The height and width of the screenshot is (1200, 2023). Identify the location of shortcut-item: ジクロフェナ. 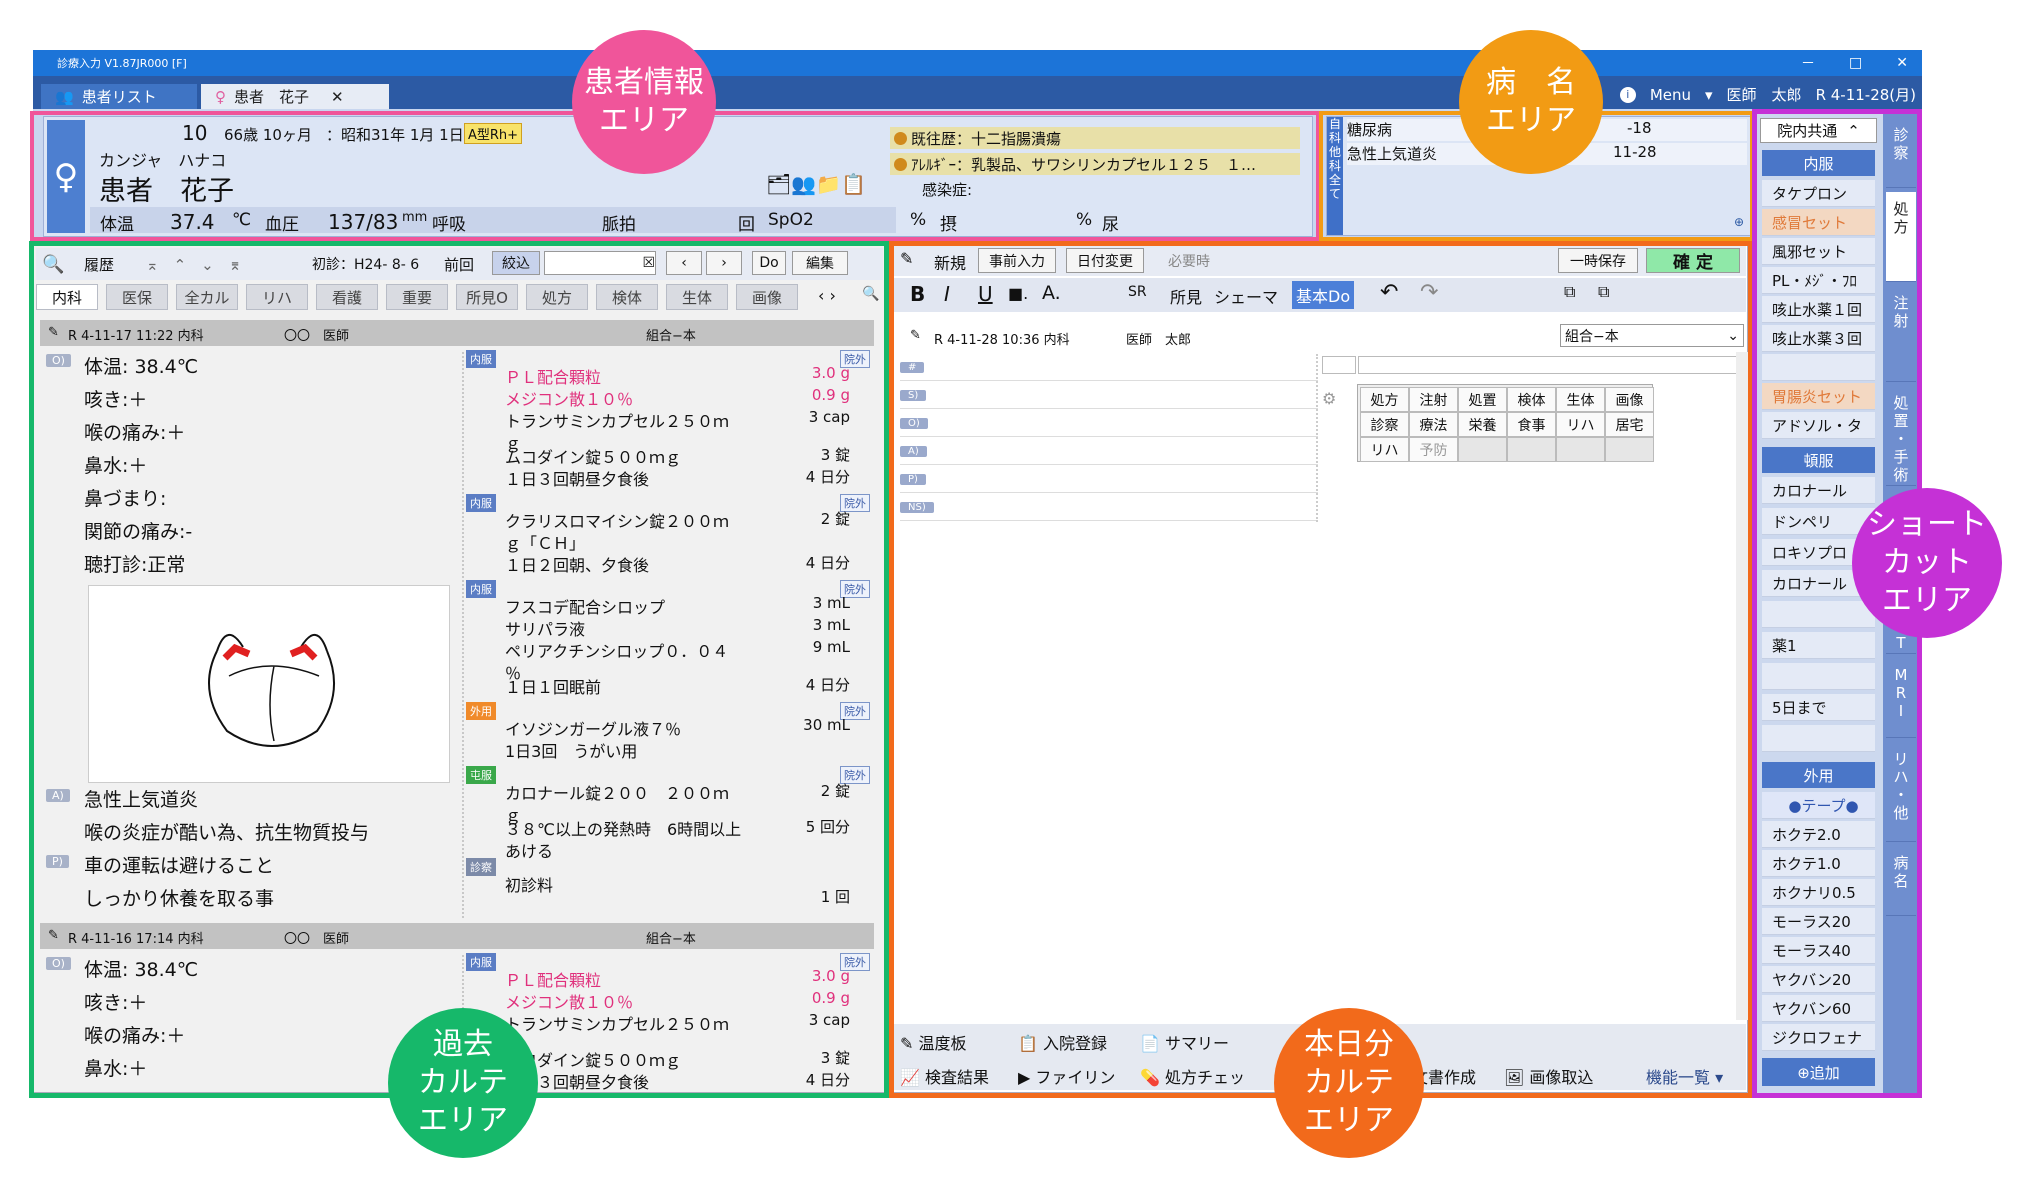
(1818, 1037).